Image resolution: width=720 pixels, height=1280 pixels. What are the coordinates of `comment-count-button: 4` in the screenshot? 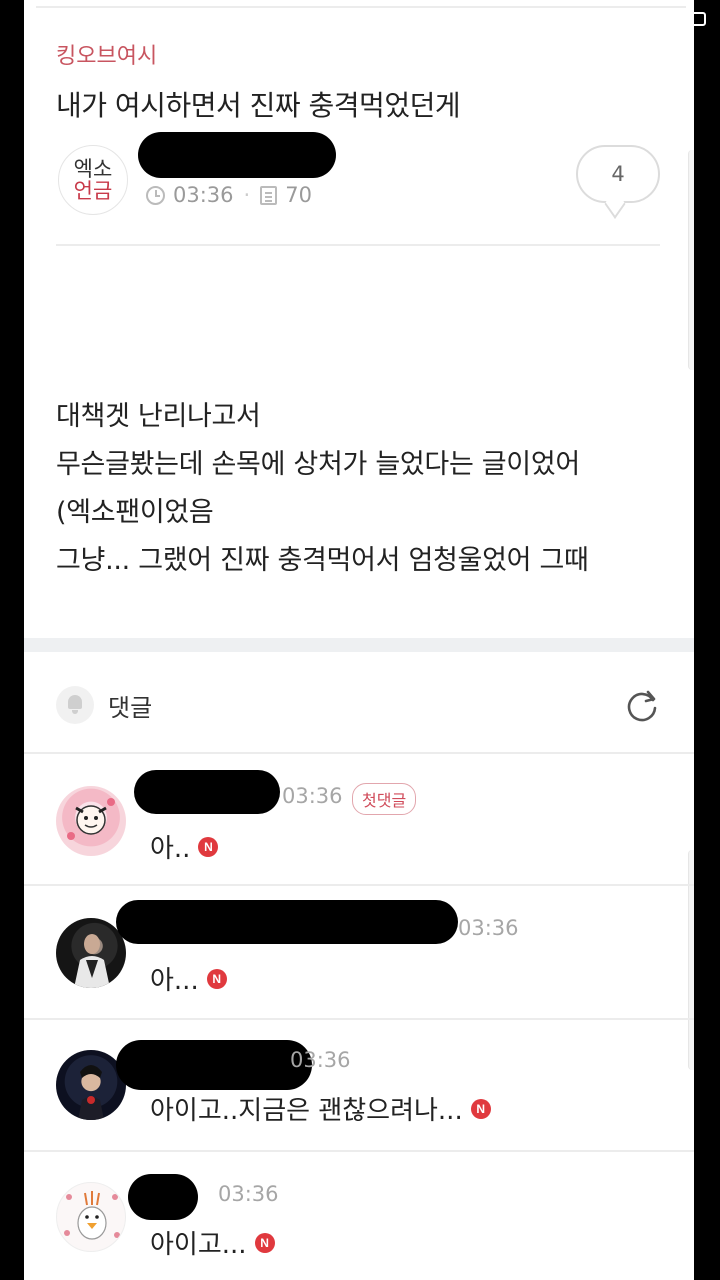 It's located at (618, 174).